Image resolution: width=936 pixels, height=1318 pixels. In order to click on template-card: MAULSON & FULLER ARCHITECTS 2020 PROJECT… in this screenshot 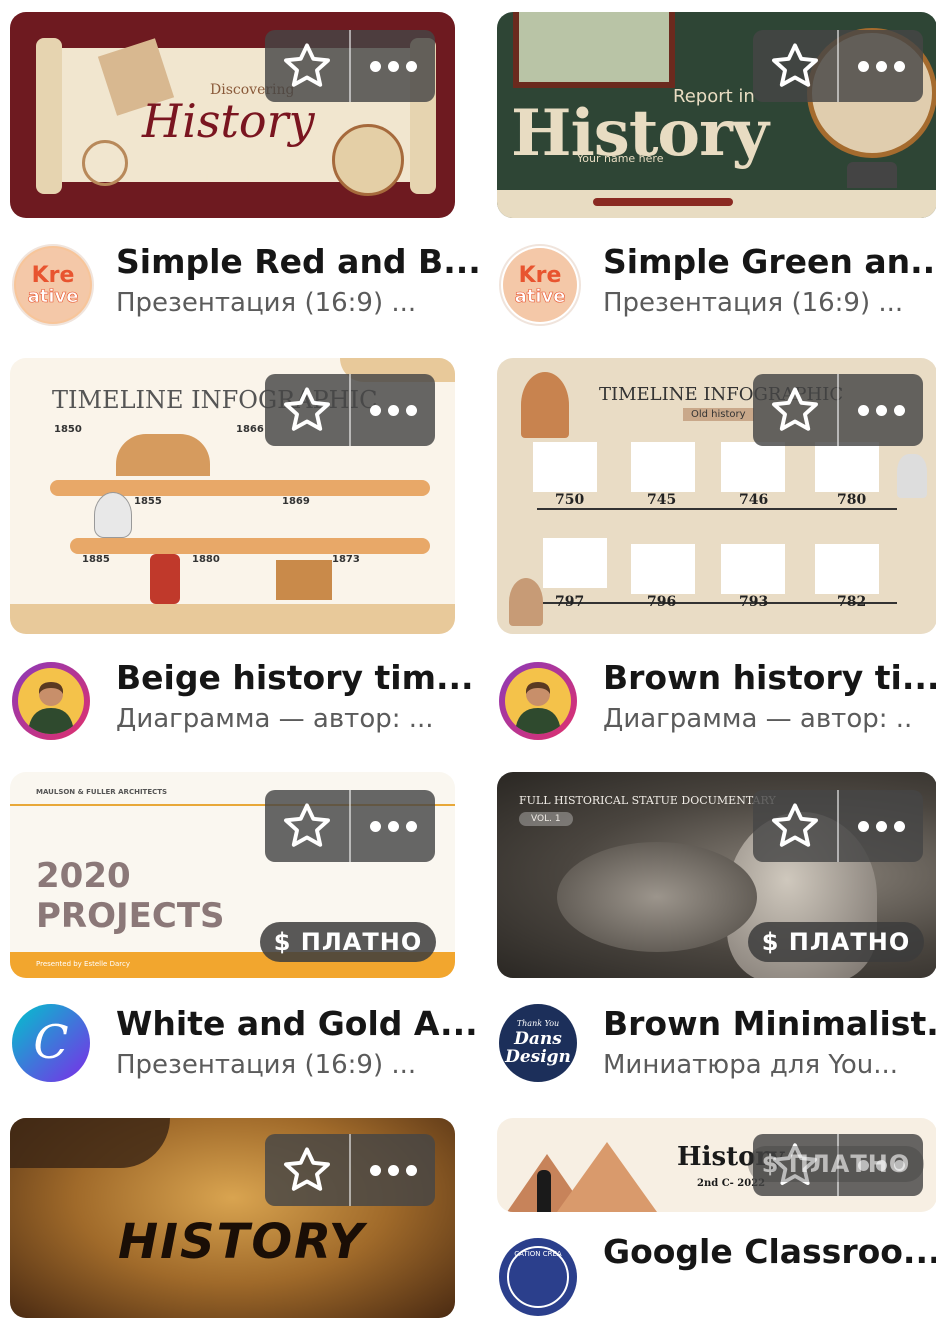, I will do `click(239, 930)`.